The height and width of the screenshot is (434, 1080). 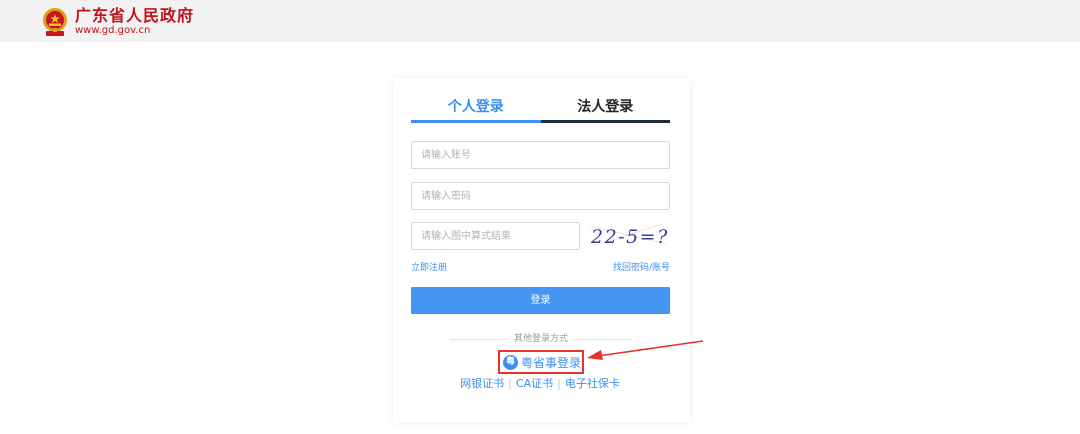 What do you see at coordinates (112, 31) in the screenshot?
I see `site-url: www.gd.gov.cn` at bounding box center [112, 31].